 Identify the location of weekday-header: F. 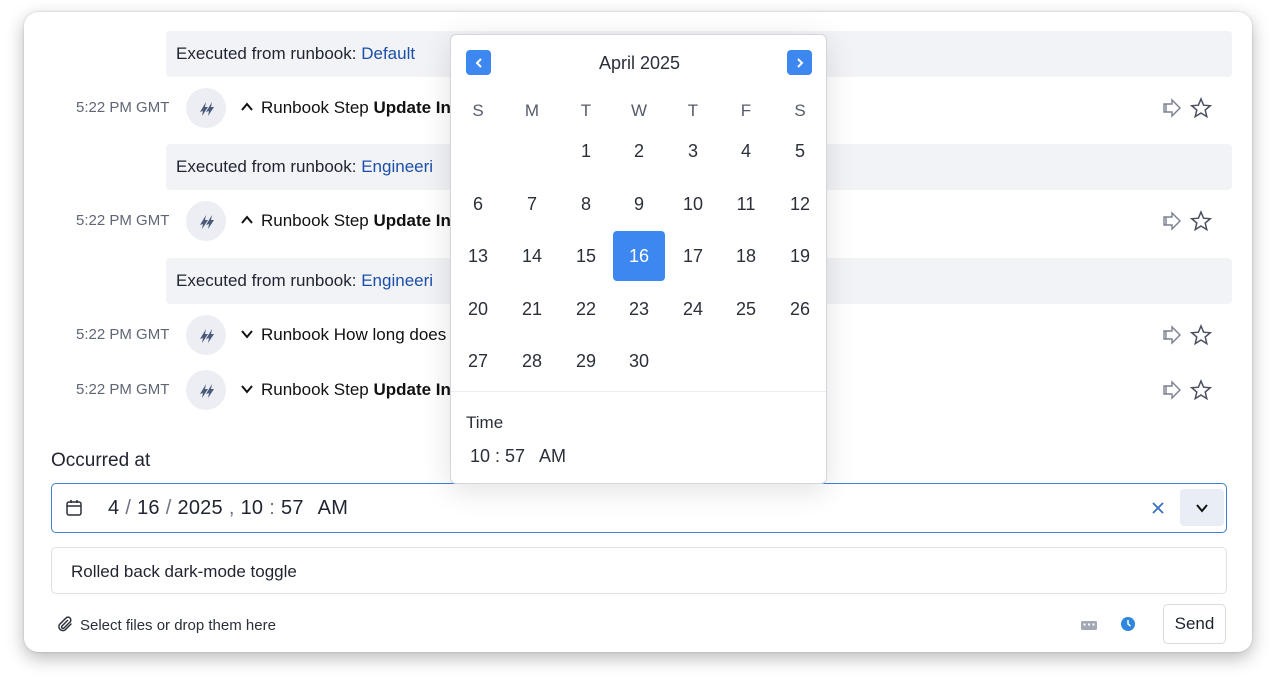
(746, 110).